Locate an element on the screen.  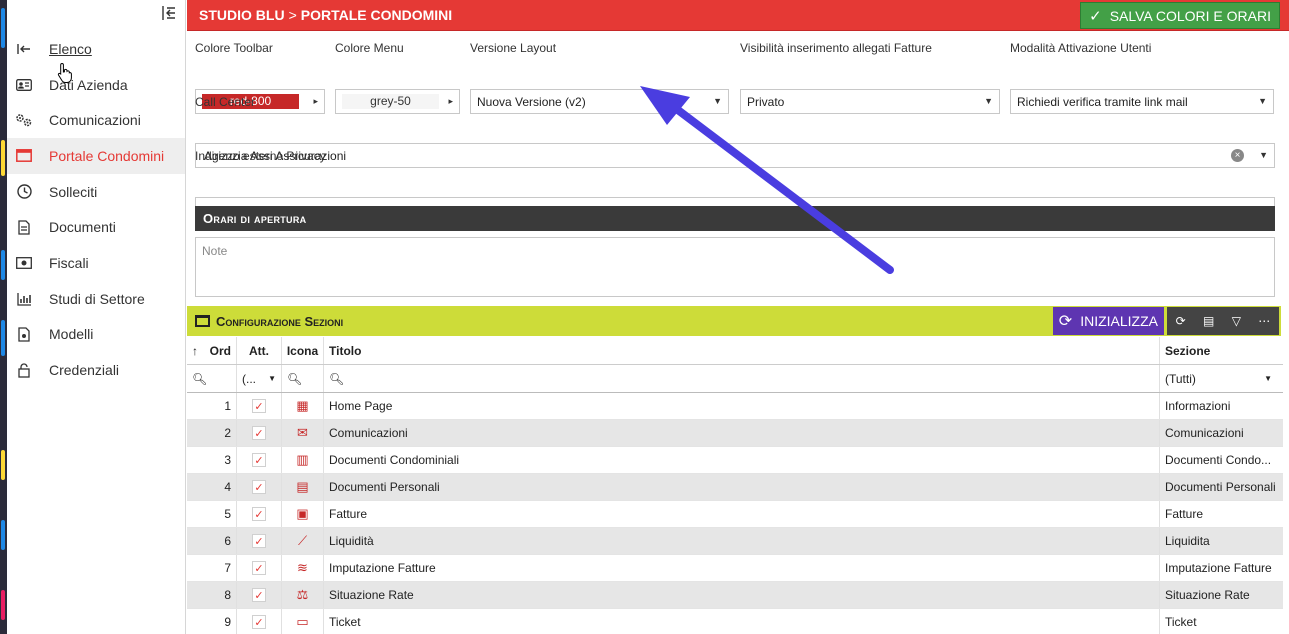
column-header-icona: Icona is located at coordinates (303, 350).